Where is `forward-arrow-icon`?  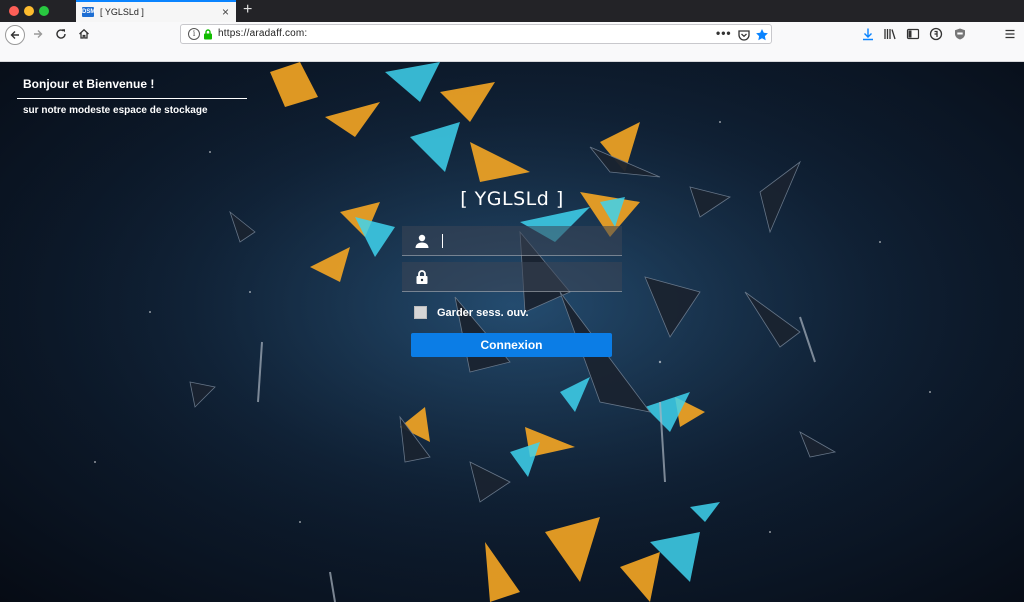
forward-arrow-icon is located at coordinates (38, 34).